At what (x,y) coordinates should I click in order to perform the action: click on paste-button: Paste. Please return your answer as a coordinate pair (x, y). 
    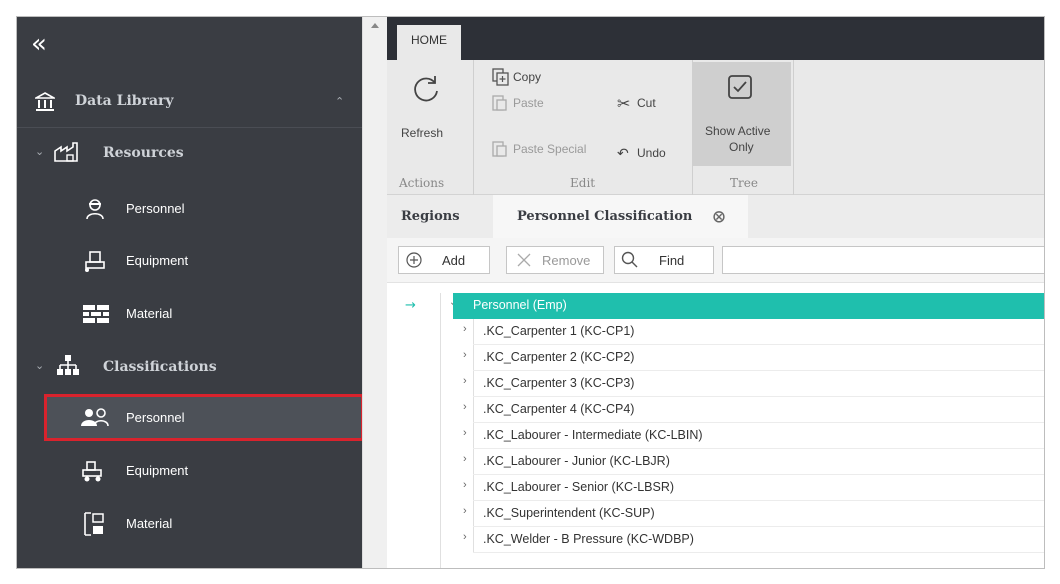
    Looking at the image, I should click on (528, 103).